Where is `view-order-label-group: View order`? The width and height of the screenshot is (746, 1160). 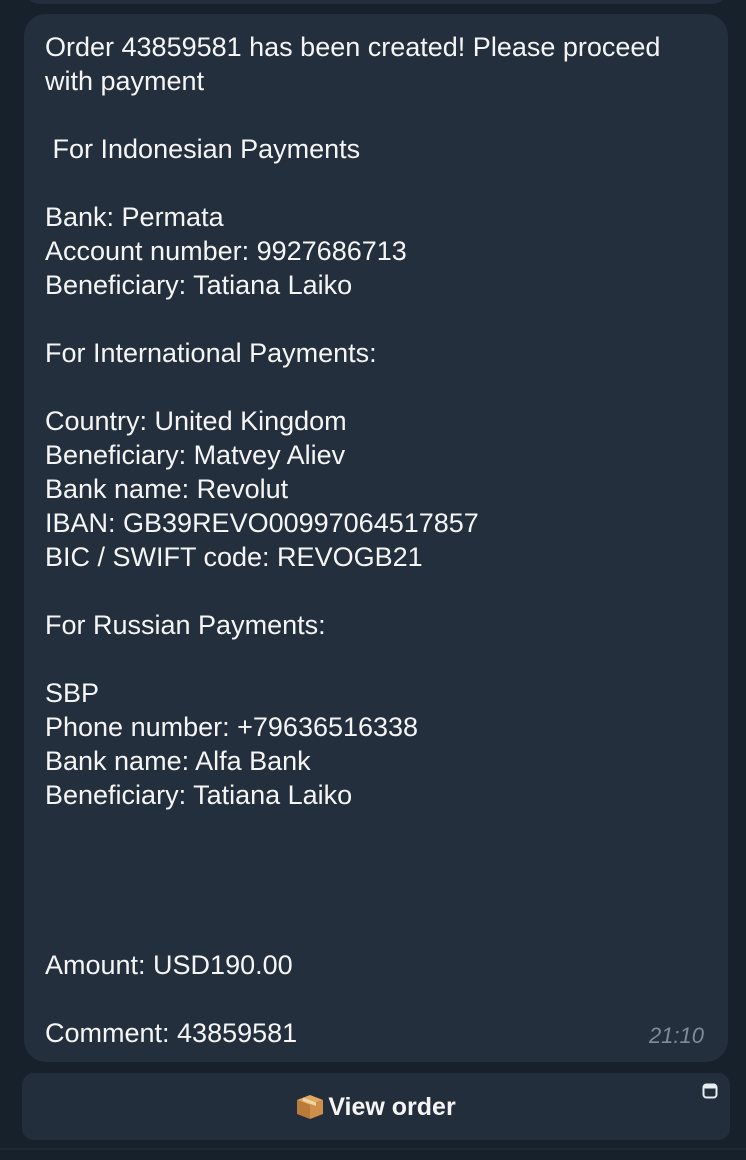
view-order-label-group: View order is located at coordinates (376, 1107).